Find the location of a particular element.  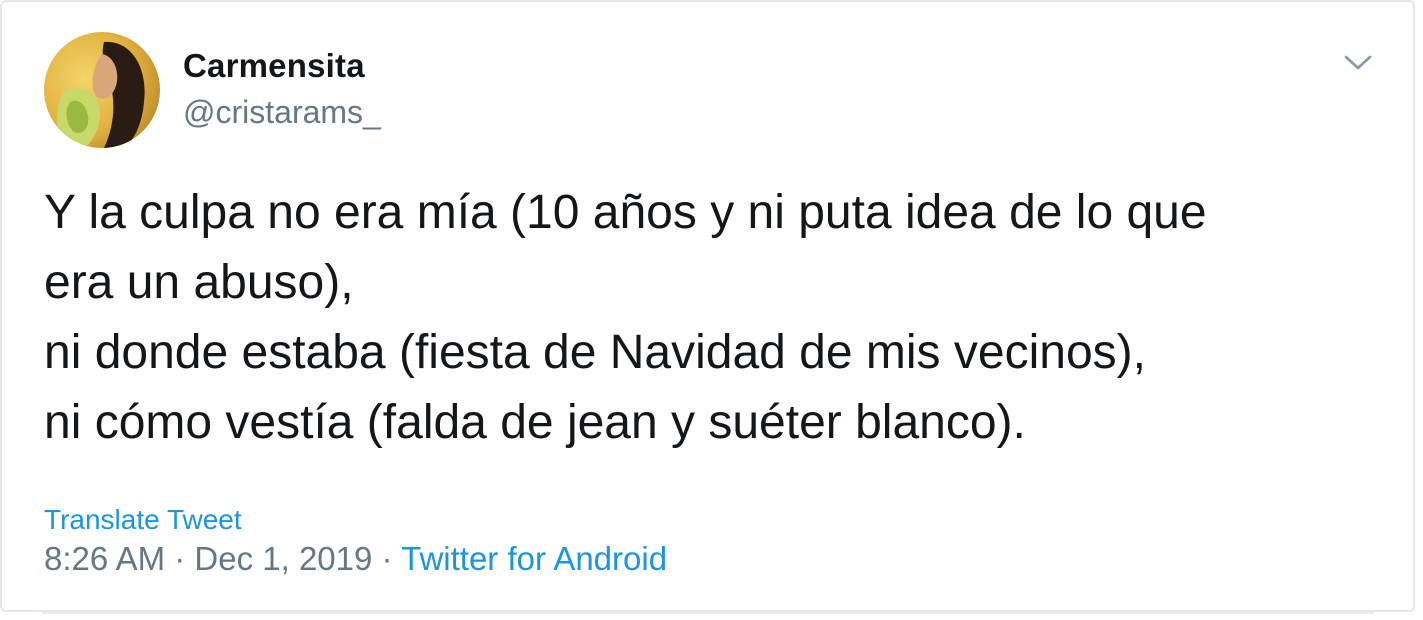

translate-tweet-link: Translate Tweet is located at coordinates (143, 520).